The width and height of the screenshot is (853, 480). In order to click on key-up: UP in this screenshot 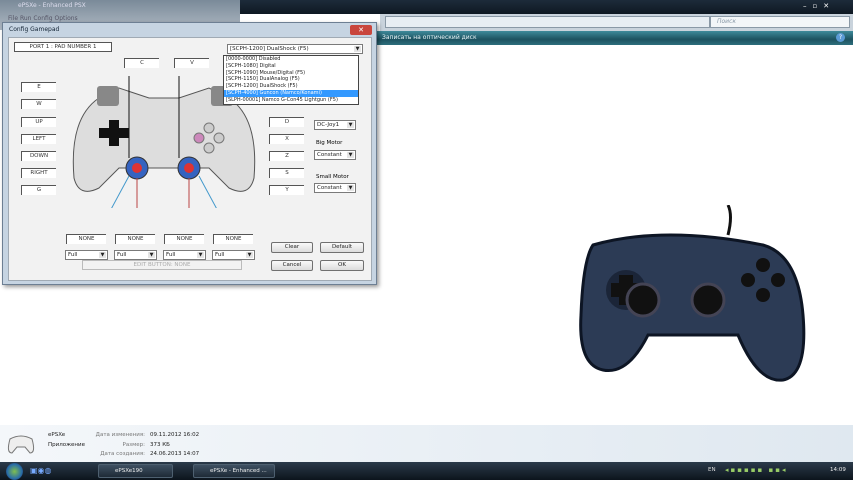, I will do `click(38, 122)`.